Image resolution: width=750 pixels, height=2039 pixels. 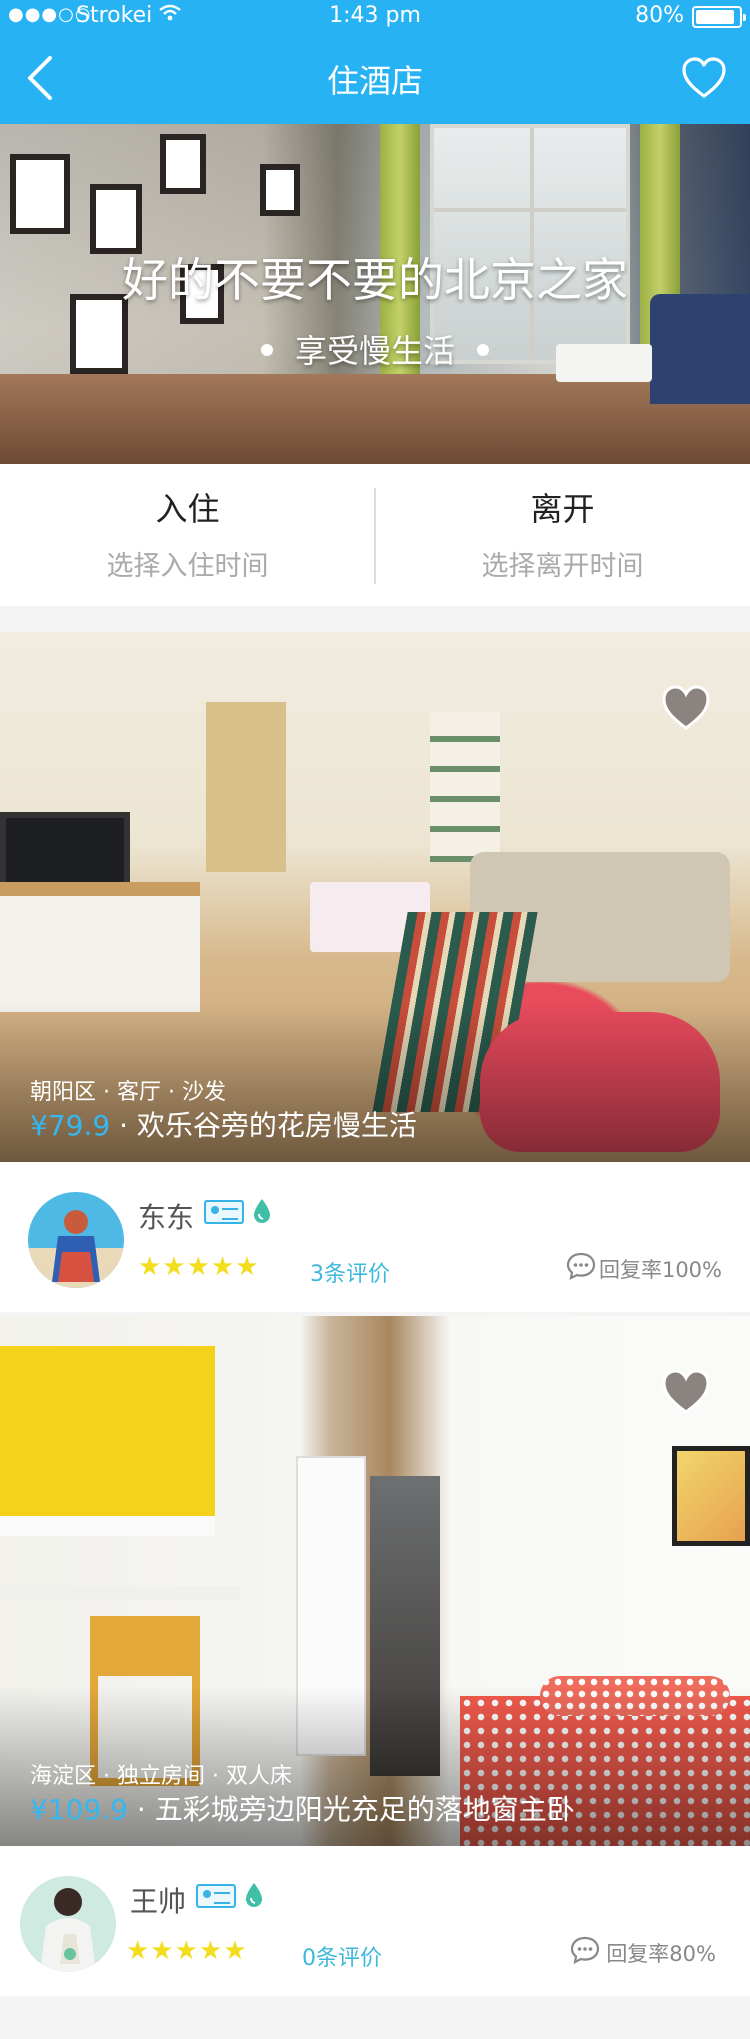 What do you see at coordinates (350, 1272) in the screenshot?
I see `review-count-link: 3条评价` at bounding box center [350, 1272].